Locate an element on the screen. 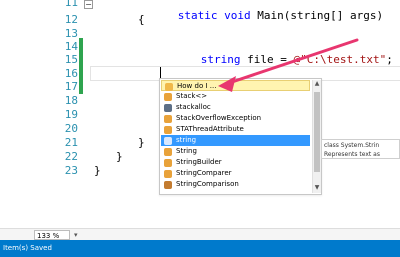 This screenshot has width=400, height=257. status-bar: Item(s) Saved is located at coordinates (200, 248).